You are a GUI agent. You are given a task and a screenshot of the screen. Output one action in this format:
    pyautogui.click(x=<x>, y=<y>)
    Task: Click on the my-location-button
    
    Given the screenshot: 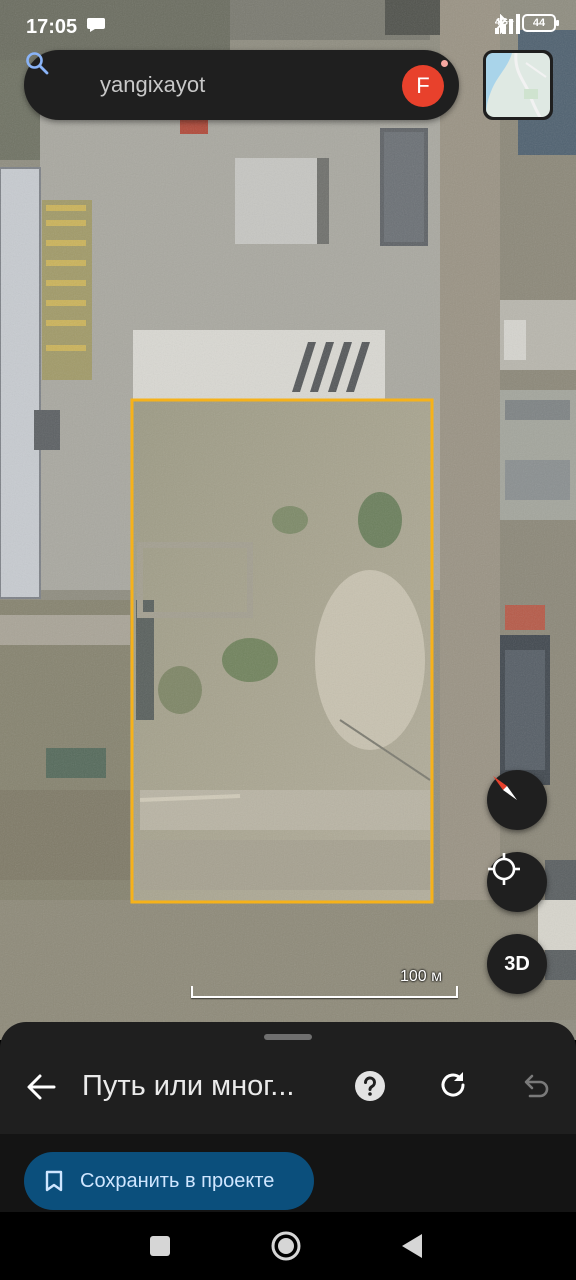 What is the action you would take?
    pyautogui.click(x=517, y=882)
    